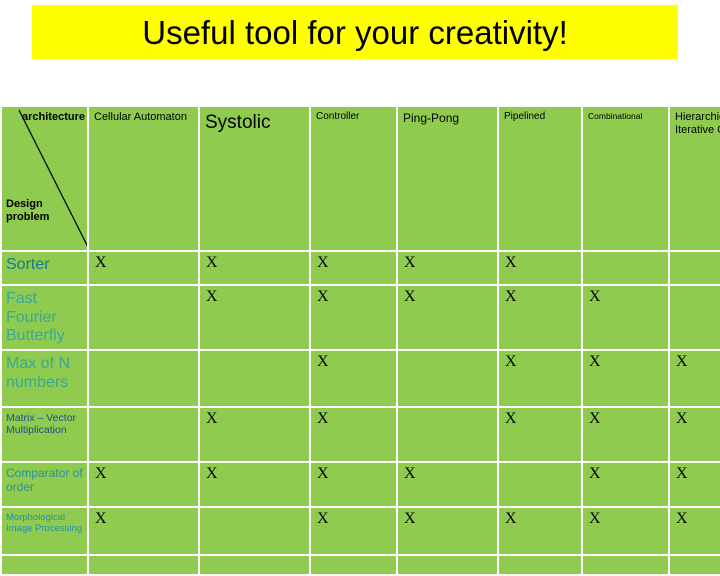 This screenshot has height=576, width=720. What do you see at coordinates (254, 378) in the screenshot?
I see `cell-maxn-systolic` at bounding box center [254, 378].